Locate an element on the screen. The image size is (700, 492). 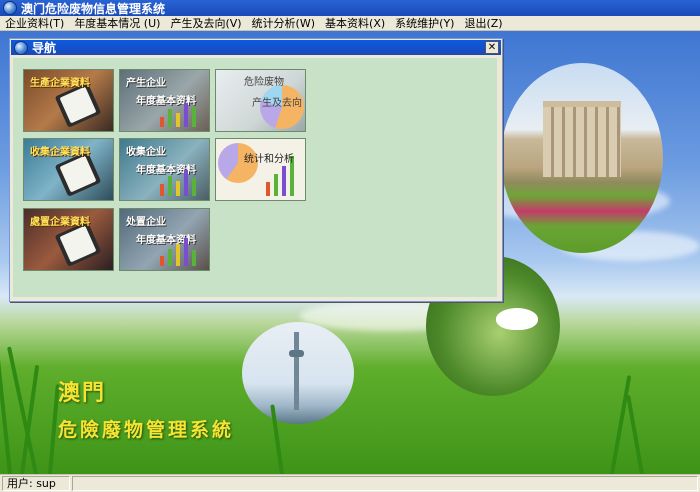
tile-statistics-analysis: 统计和分析 is located at coordinates (260, 169).